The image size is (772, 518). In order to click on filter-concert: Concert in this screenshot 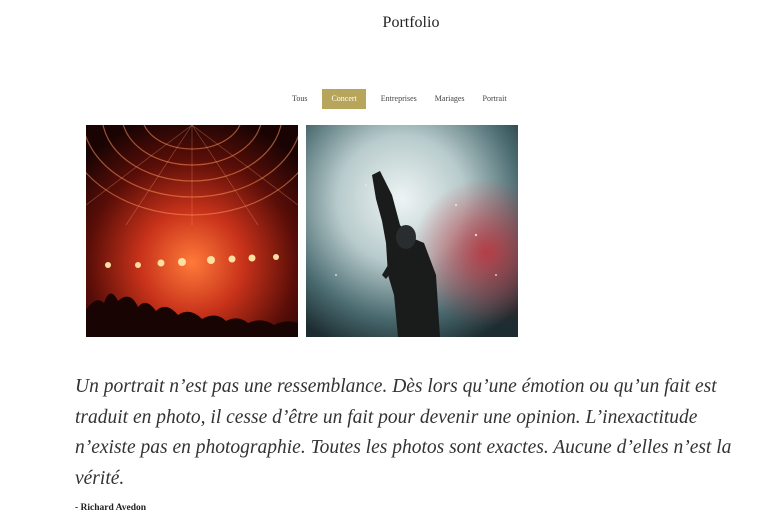, I will do `click(344, 99)`.